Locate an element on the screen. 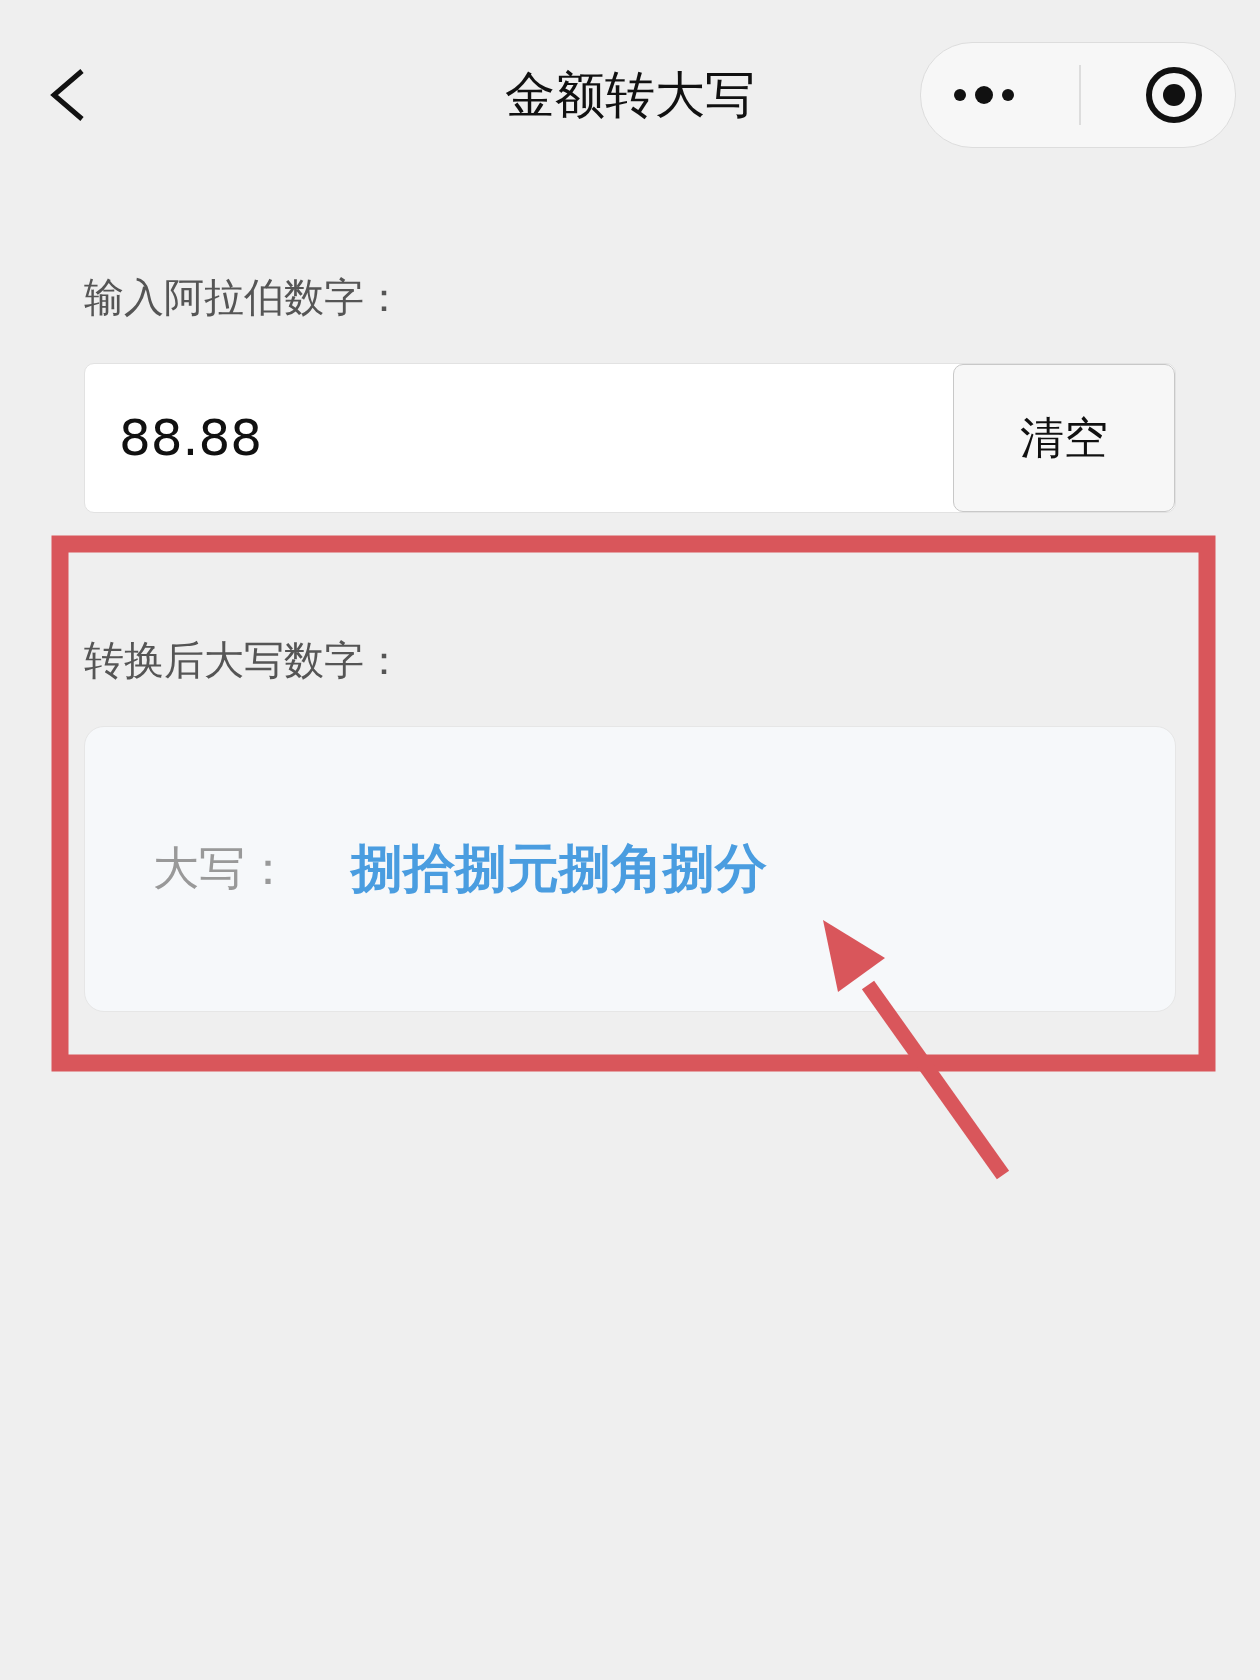 The height and width of the screenshot is (1680, 1260). more-icon is located at coordinates (984, 95).